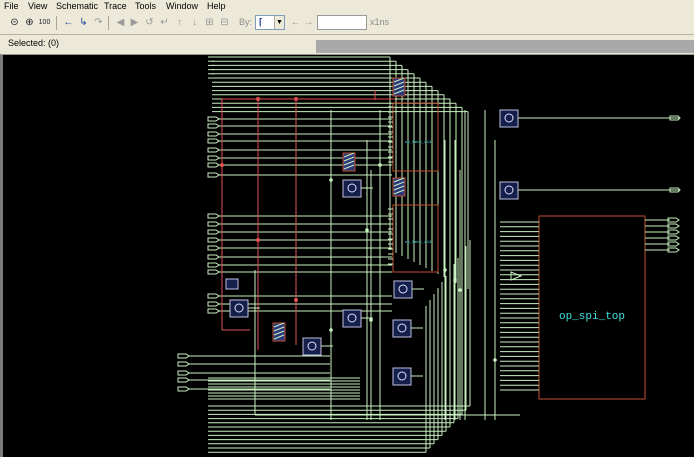 The image size is (694, 457). What do you see at coordinates (380, 22) in the screenshot?
I see `time-unit-label: x1ns` at bounding box center [380, 22].